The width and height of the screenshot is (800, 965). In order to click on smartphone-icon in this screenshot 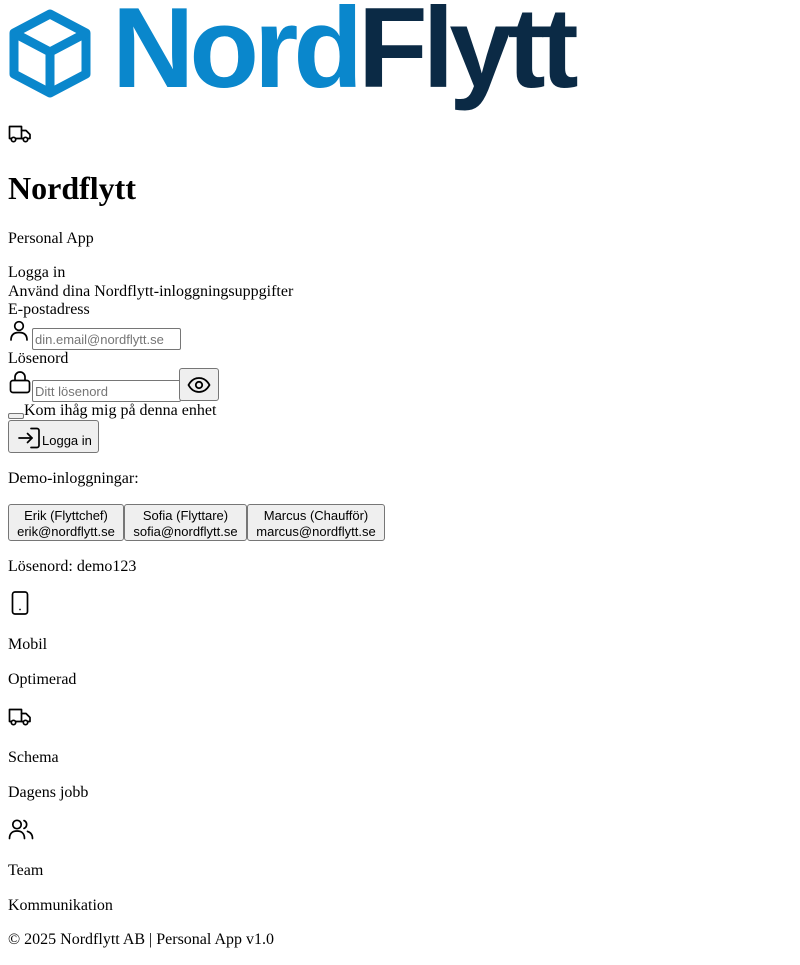, I will do `click(20, 603)`.